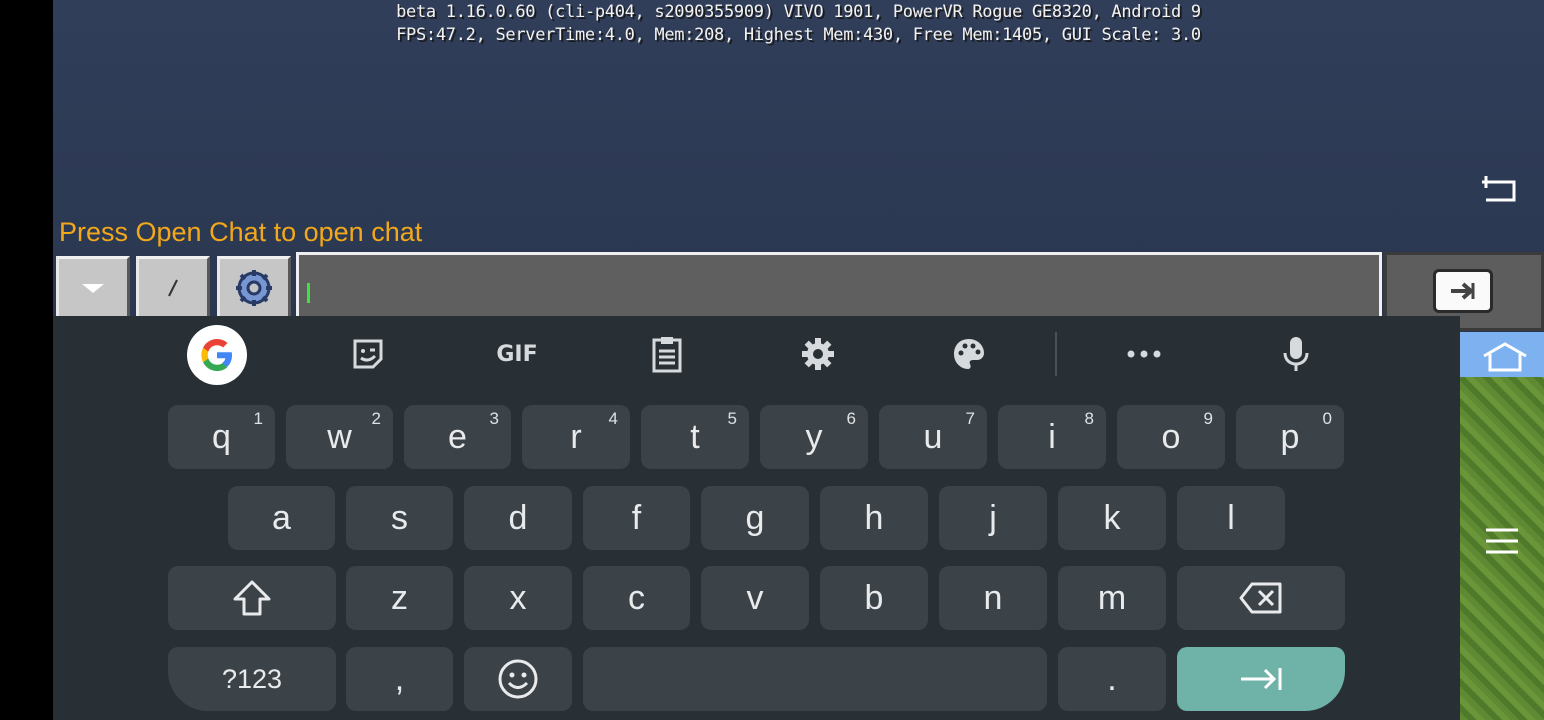 This screenshot has height=720, width=1544. What do you see at coordinates (1296, 354) in the screenshot?
I see `microphone-icon` at bounding box center [1296, 354].